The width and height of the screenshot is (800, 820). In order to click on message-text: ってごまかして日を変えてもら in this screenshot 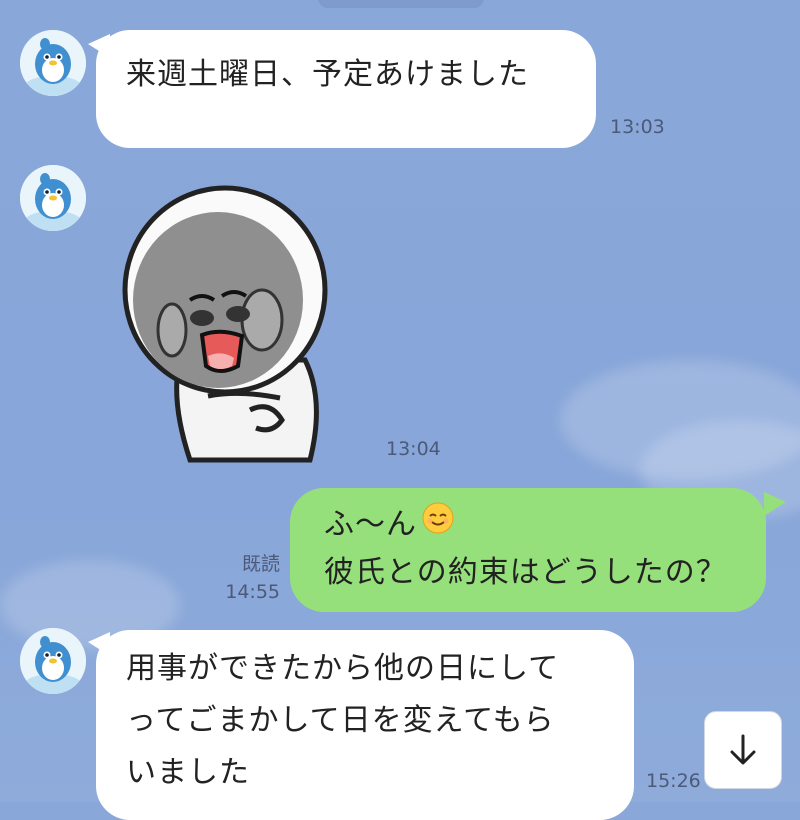, I will do `click(340, 720)`.